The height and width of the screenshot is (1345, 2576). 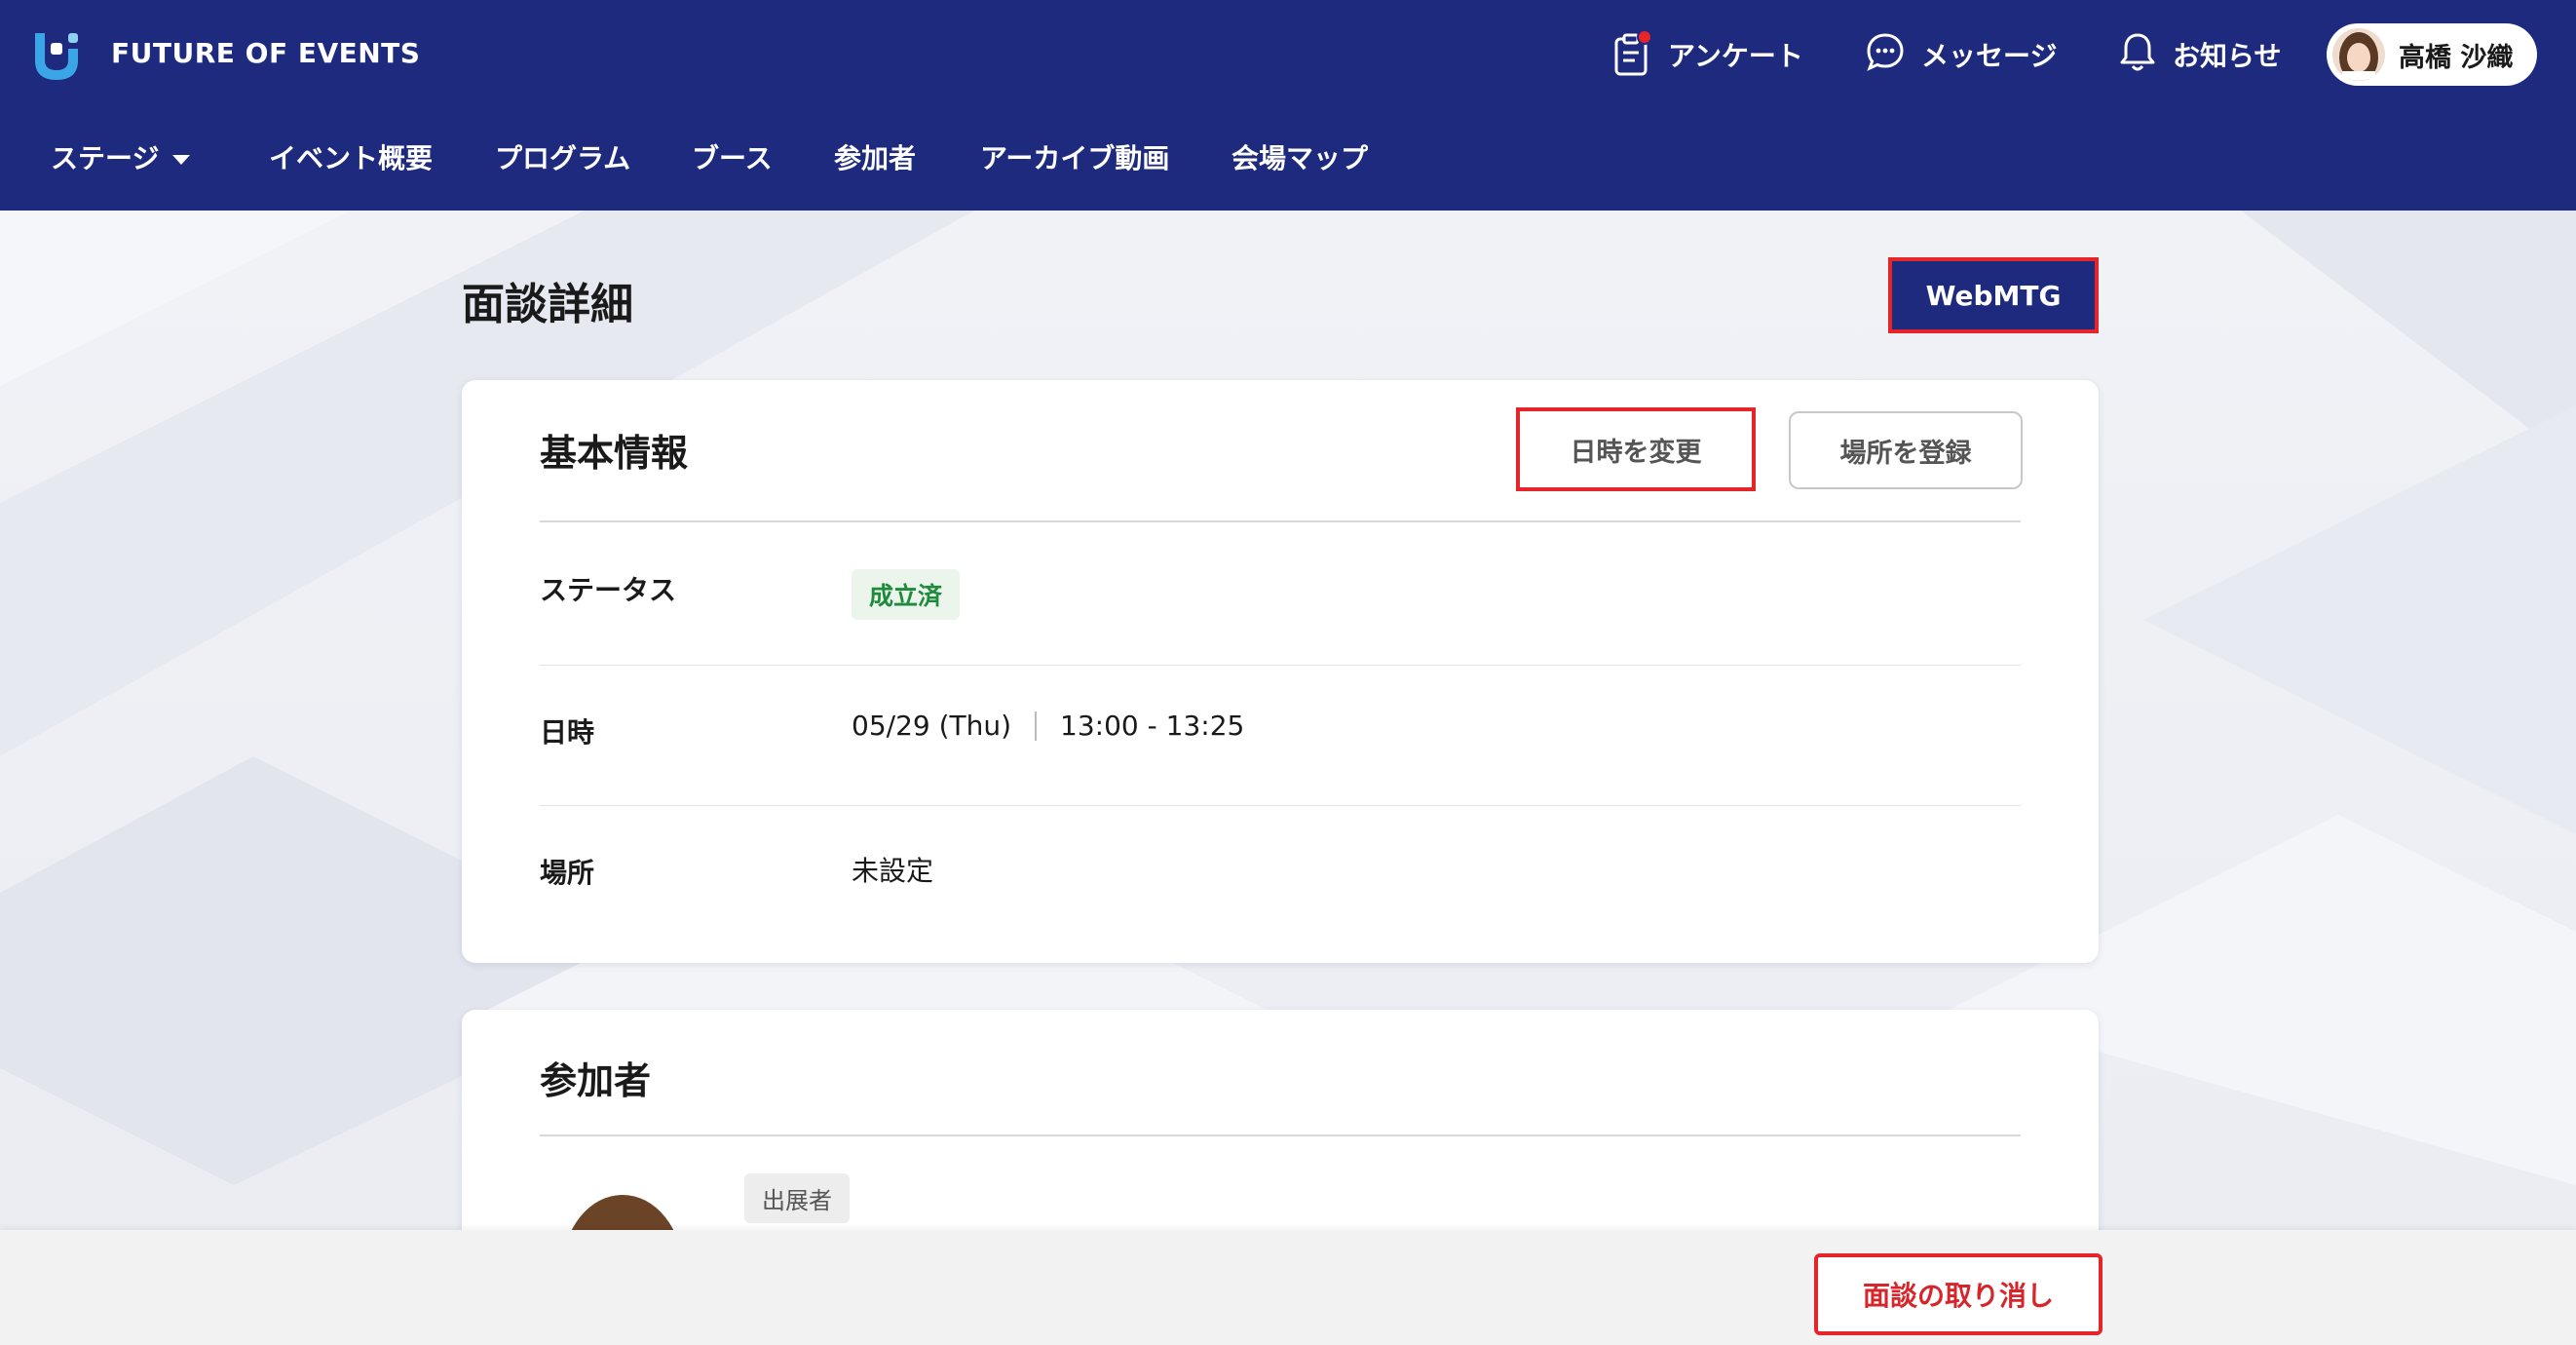 What do you see at coordinates (596, 1080) in the screenshot?
I see `participants-title: 参加者` at bounding box center [596, 1080].